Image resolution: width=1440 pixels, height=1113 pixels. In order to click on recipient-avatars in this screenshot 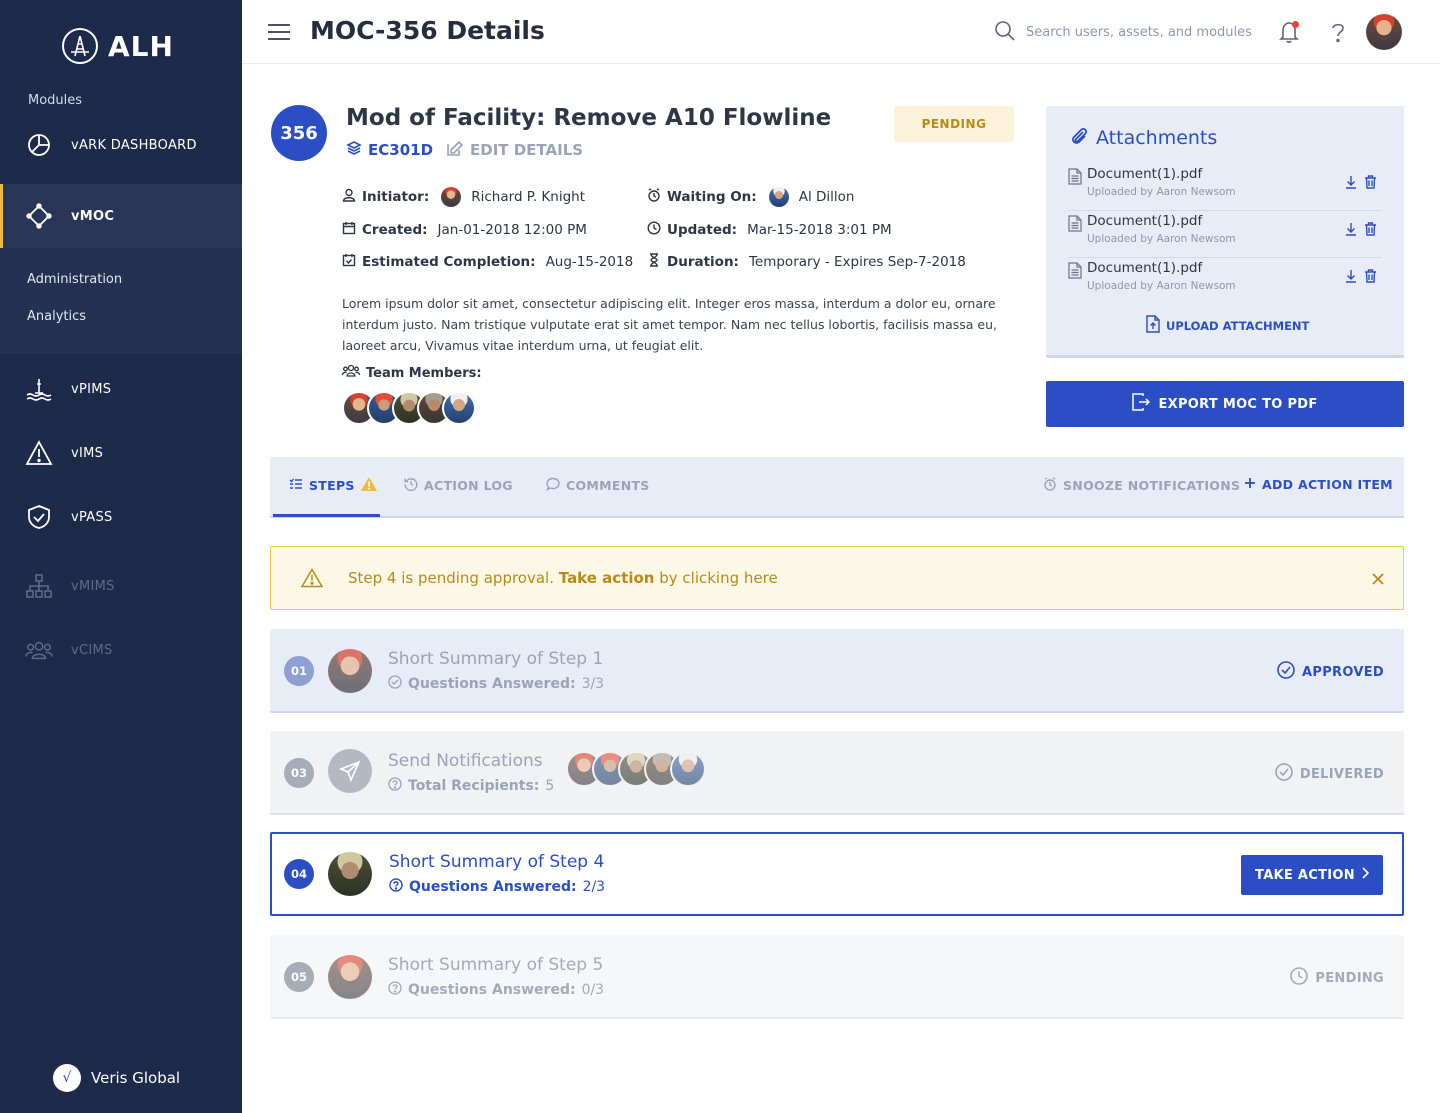, I will do `click(636, 769)`.